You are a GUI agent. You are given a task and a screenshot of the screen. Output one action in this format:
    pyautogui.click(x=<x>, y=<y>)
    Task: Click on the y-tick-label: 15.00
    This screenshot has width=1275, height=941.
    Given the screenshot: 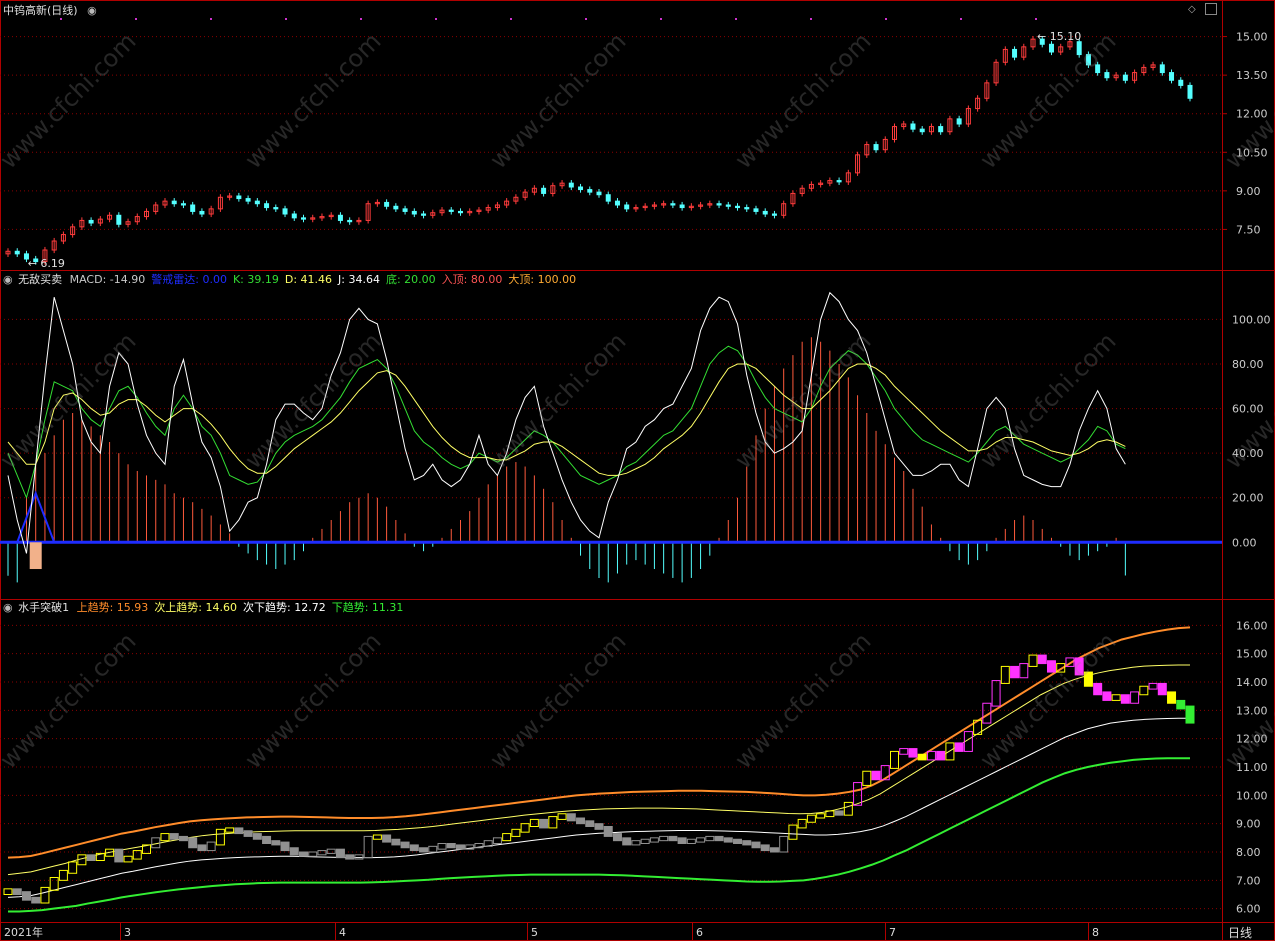 What is the action you would take?
    pyautogui.click(x=1252, y=37)
    